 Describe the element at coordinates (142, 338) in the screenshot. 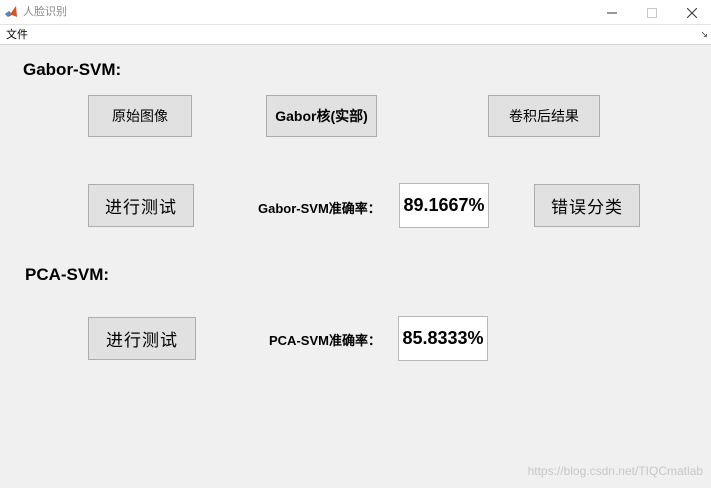

I see `pca-test-button: 进行测试` at that location.